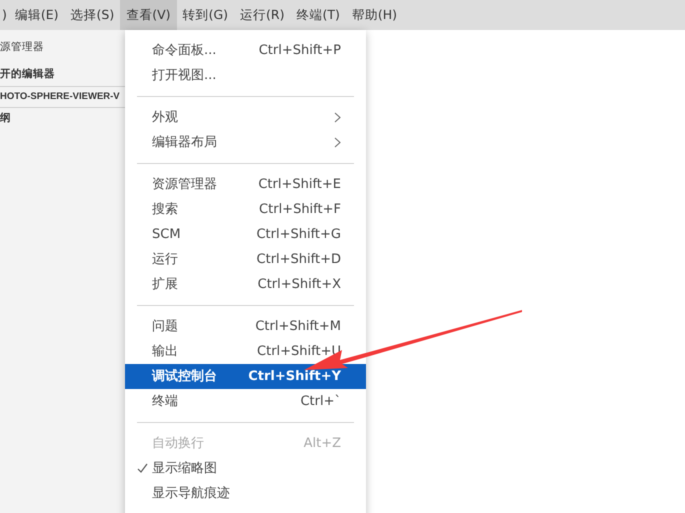  What do you see at coordinates (245, 234) in the screenshot?
I see `menu-item: SCM Ctrl+Shift+G` at bounding box center [245, 234].